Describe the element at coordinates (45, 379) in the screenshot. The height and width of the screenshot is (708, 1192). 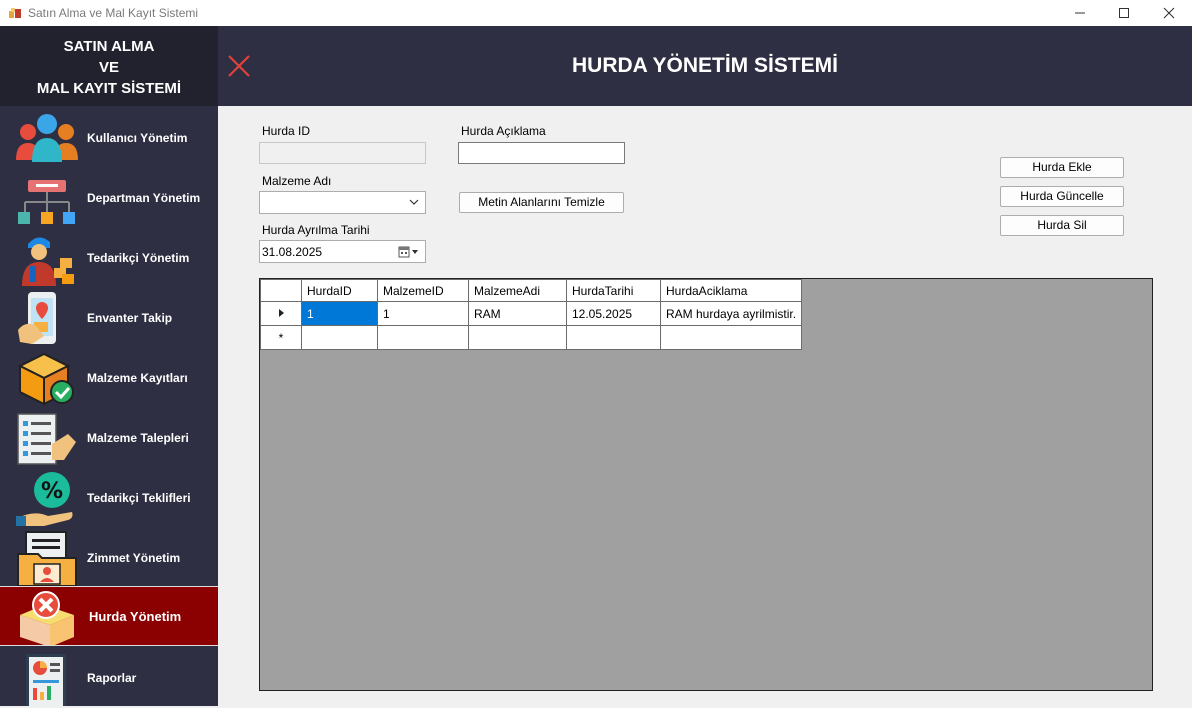
I see `box-check-icon` at that location.